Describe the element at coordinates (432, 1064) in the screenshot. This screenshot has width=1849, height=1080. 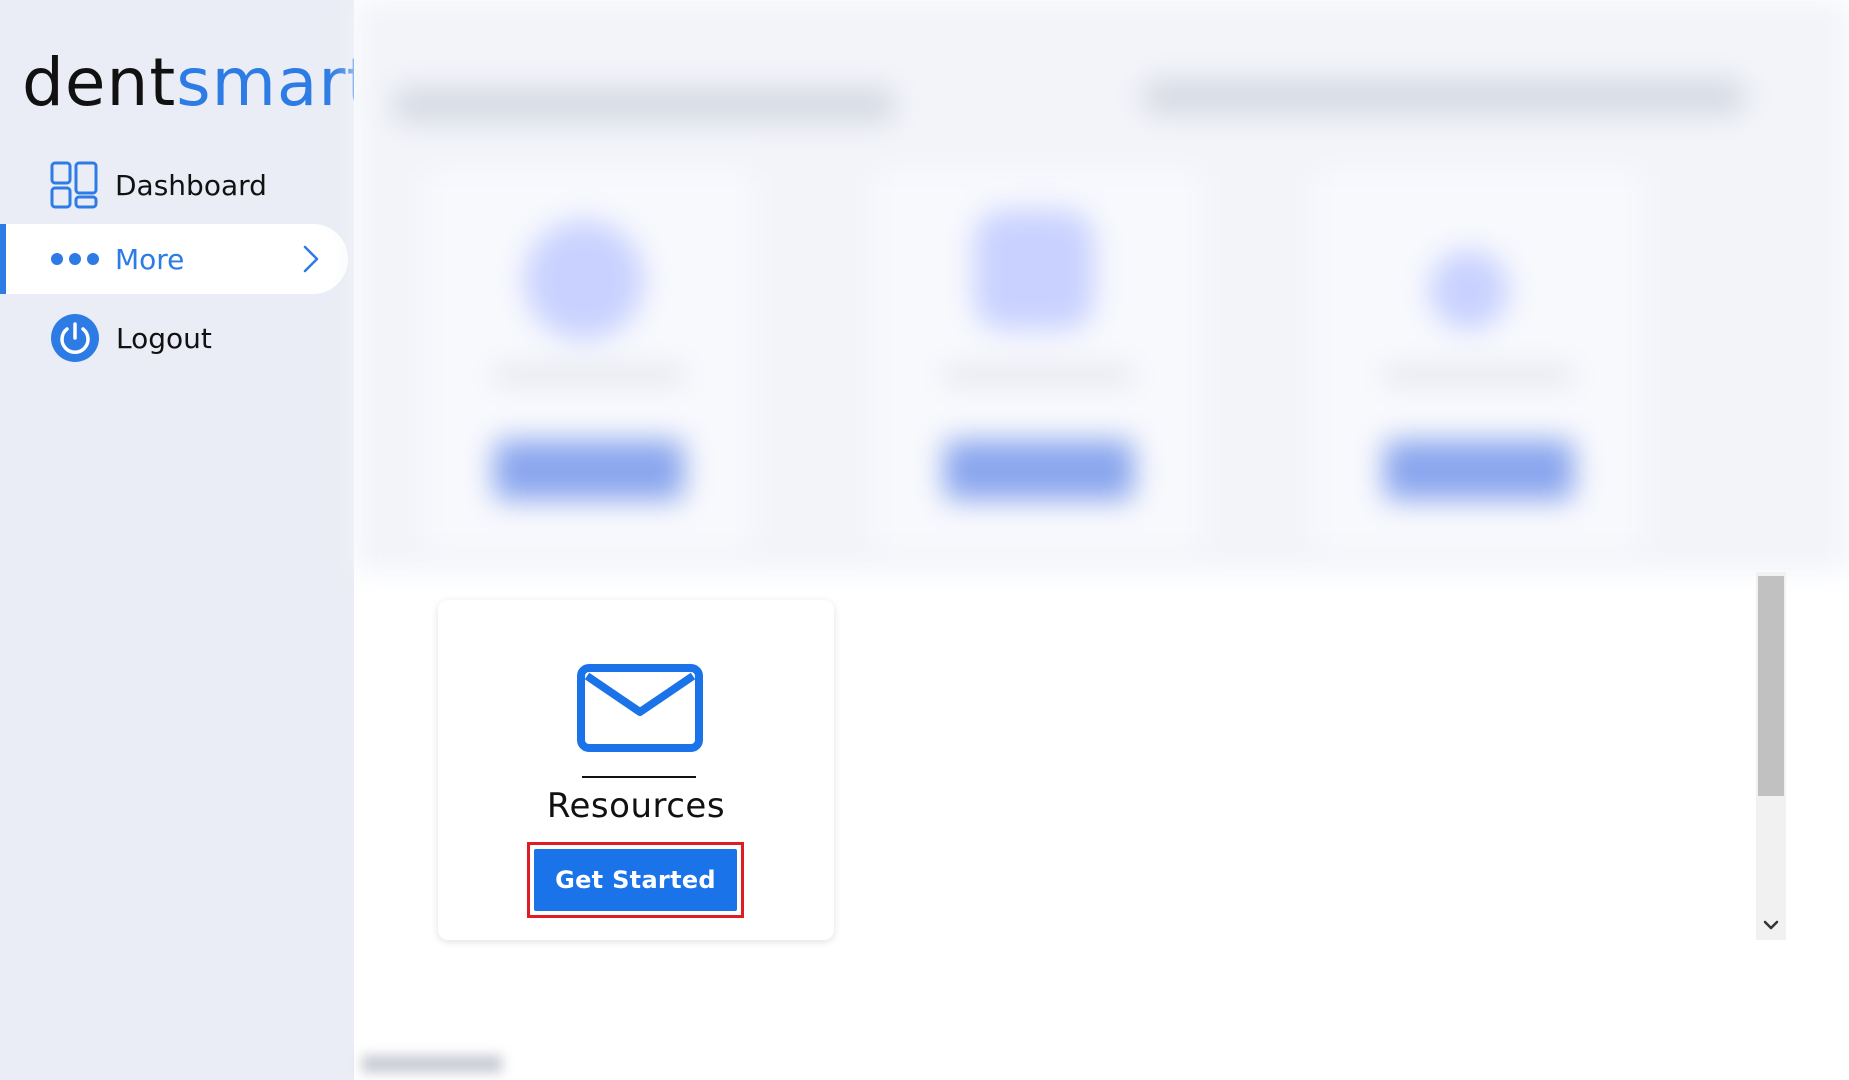
I see `blurred-footer-text` at that location.